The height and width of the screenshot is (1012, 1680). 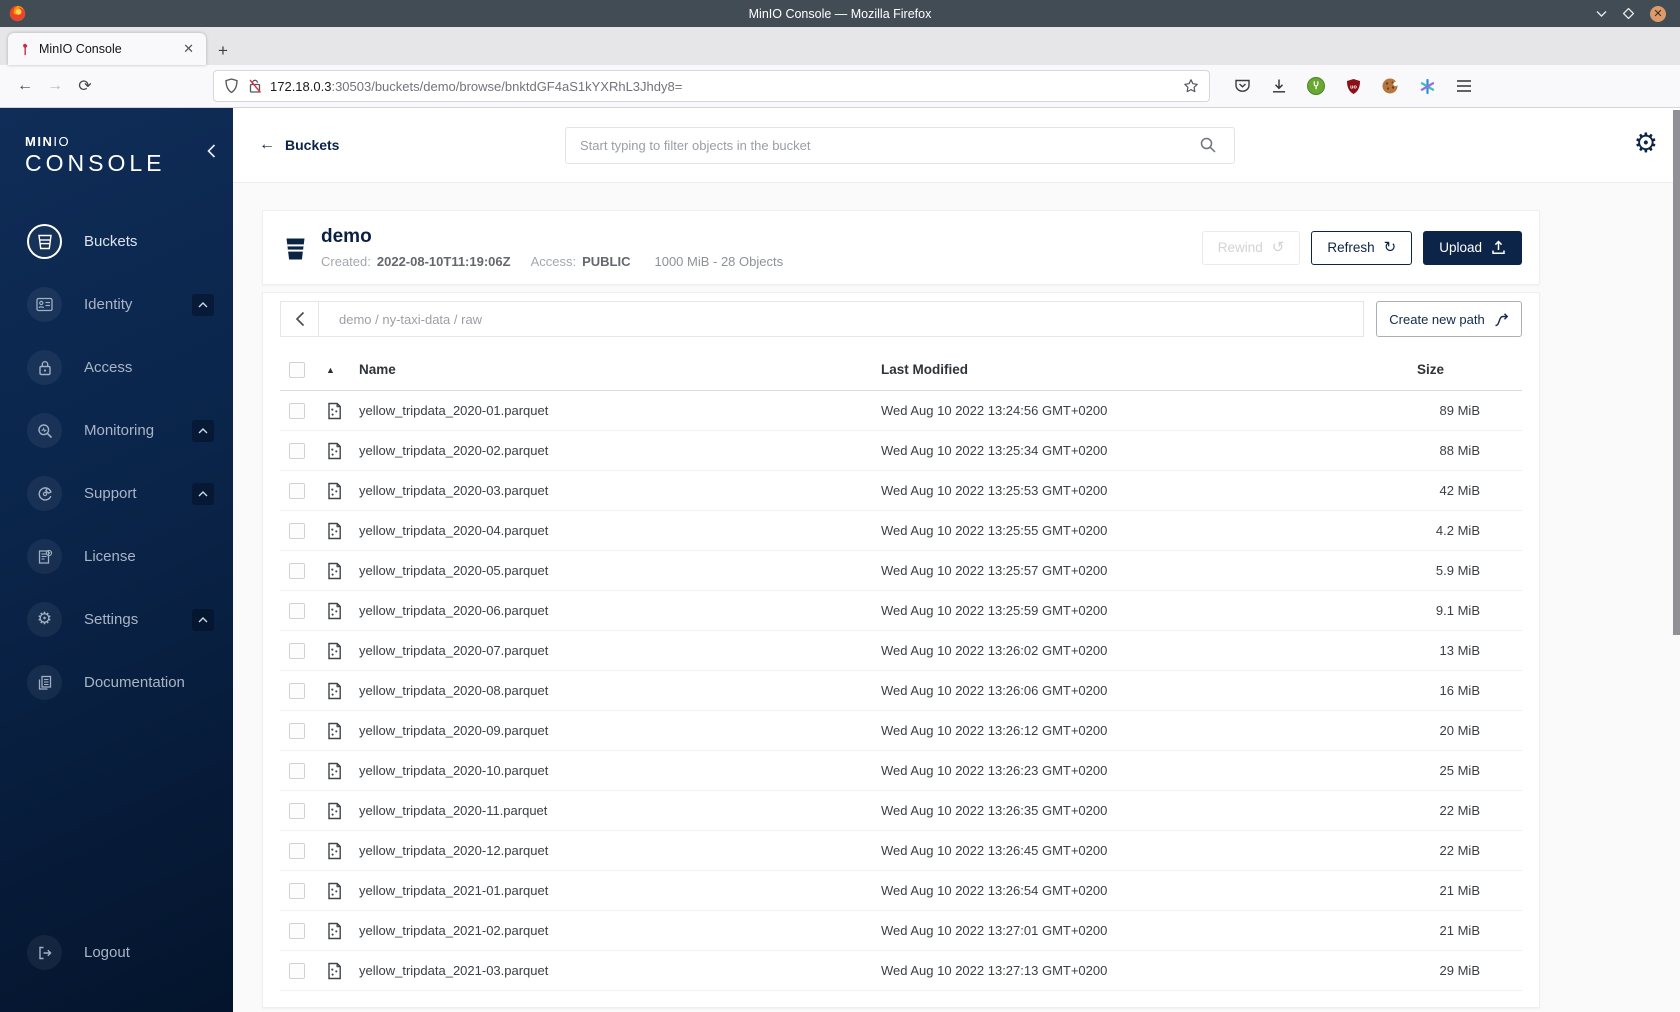 What do you see at coordinates (1279, 86) in the screenshot?
I see `download-icon` at bounding box center [1279, 86].